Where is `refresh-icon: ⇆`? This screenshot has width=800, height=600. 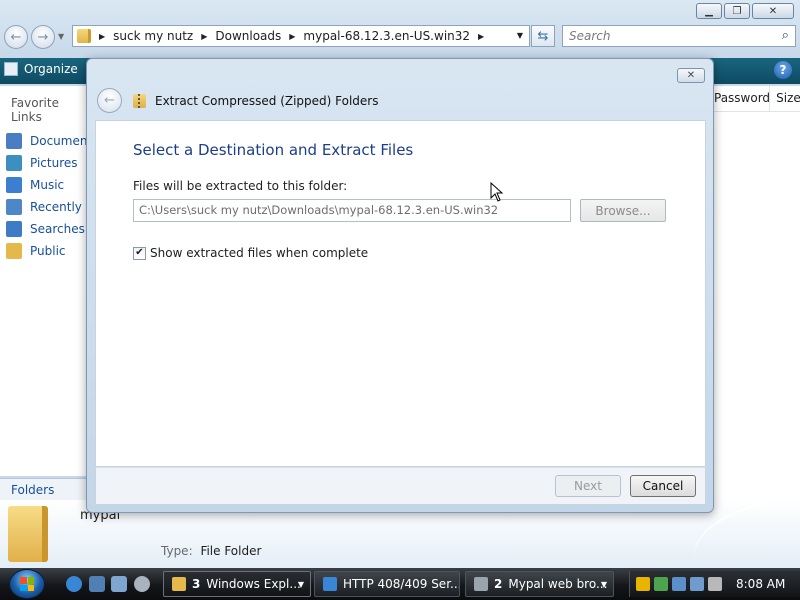 refresh-icon: ⇆ is located at coordinates (543, 36).